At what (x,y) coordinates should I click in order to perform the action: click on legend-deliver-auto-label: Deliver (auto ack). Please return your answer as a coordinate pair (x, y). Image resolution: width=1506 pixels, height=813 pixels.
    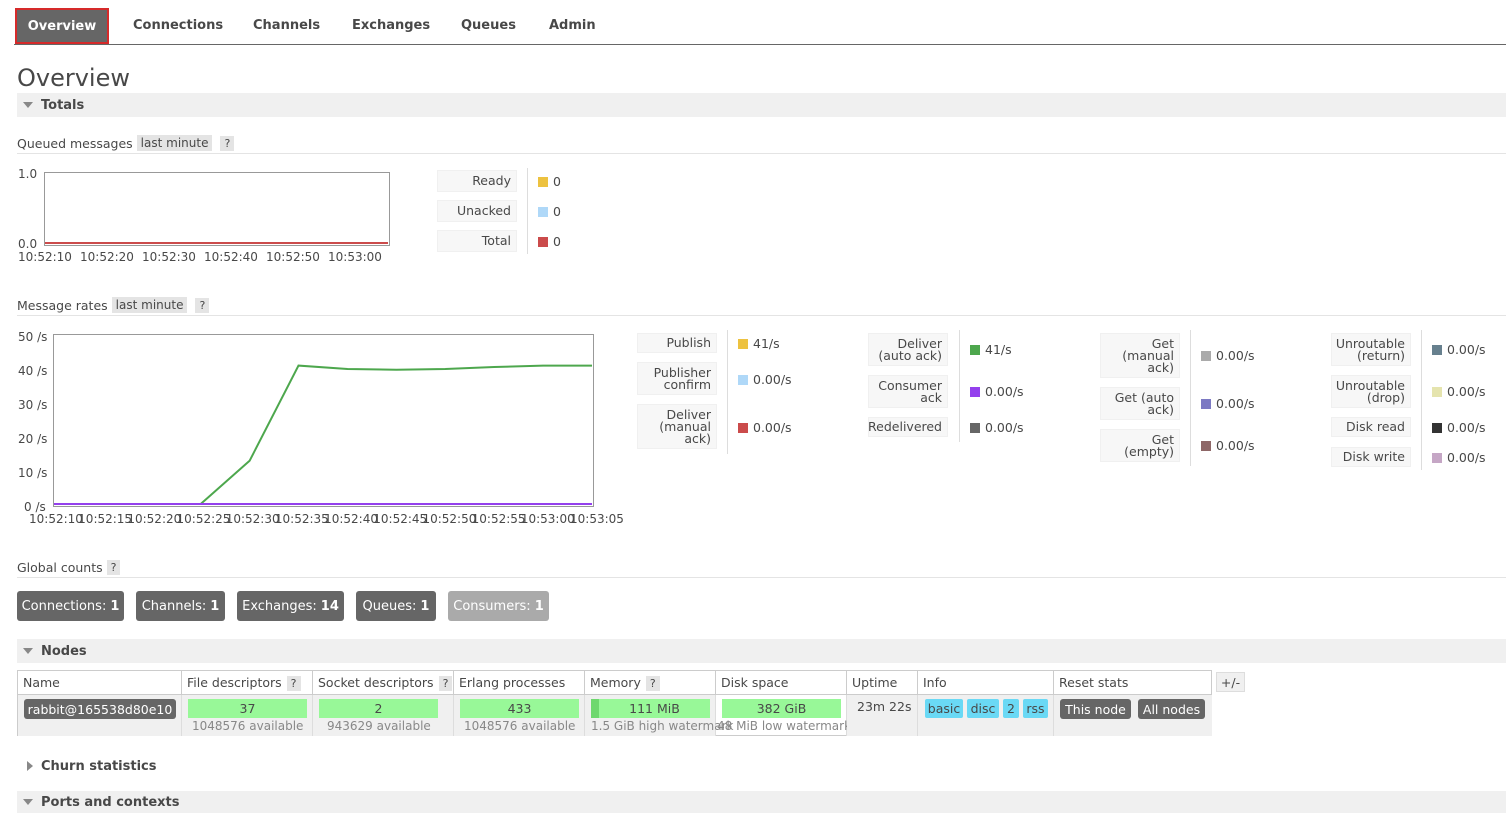
    Looking at the image, I should click on (908, 349).